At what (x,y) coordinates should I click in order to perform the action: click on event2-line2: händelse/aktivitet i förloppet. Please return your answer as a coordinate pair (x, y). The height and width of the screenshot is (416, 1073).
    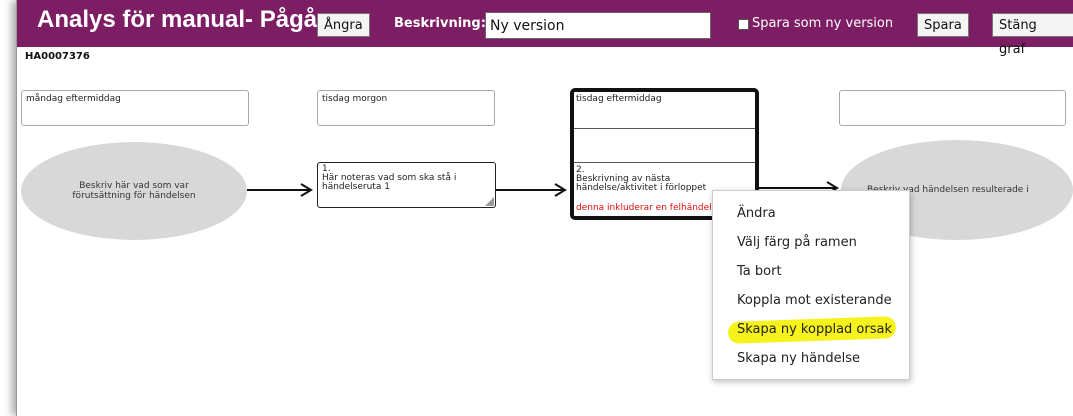
    Looking at the image, I should click on (641, 188).